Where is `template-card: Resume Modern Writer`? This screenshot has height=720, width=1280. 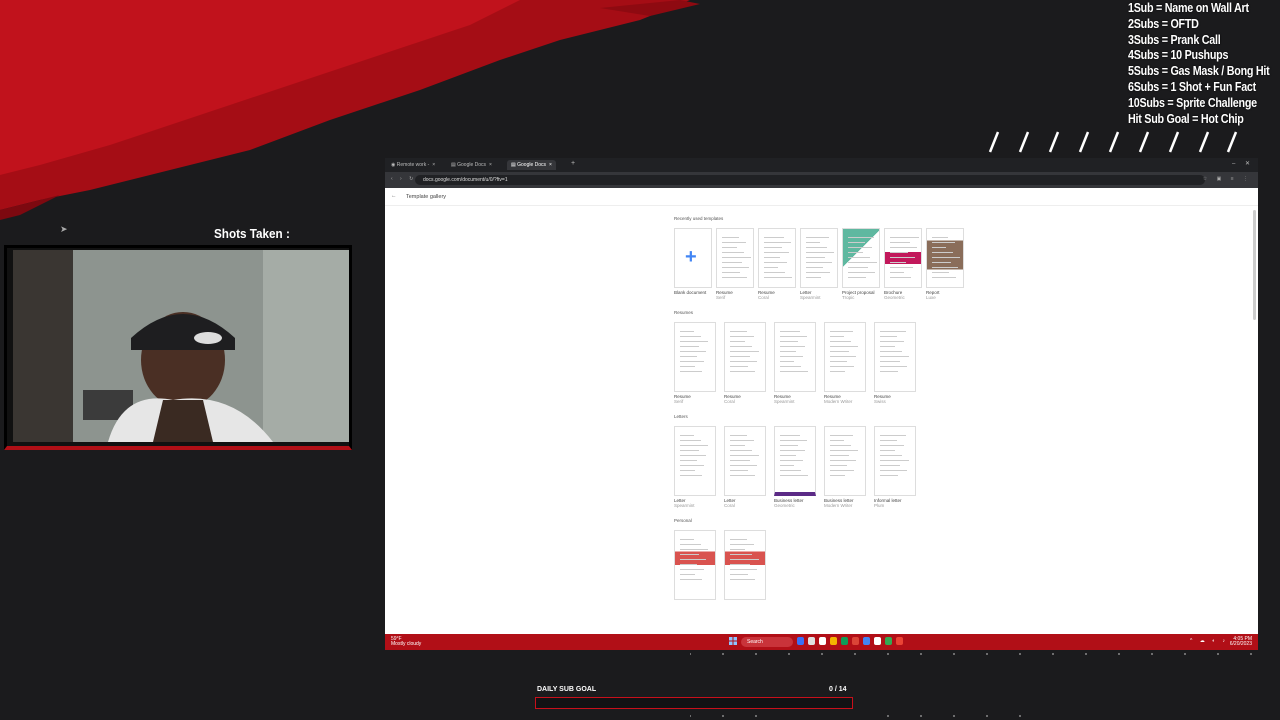 template-card: Resume Modern Writer is located at coordinates (845, 363).